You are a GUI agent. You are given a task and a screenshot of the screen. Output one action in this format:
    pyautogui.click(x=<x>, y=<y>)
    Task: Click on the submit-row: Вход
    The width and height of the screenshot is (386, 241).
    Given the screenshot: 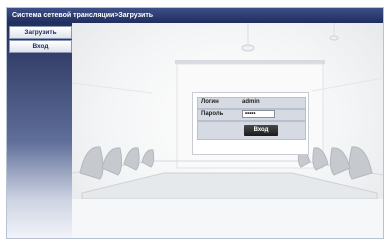 What is the action you would take?
    pyautogui.click(x=251, y=130)
    